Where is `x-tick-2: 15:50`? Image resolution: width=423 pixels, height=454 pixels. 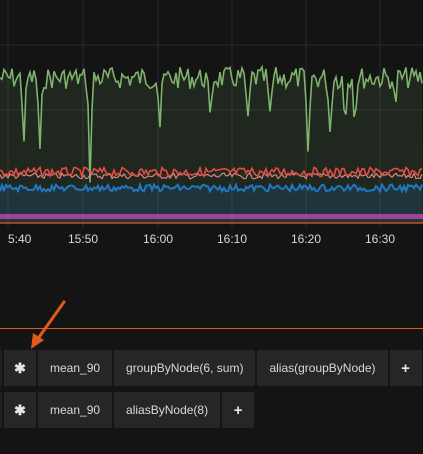
x-tick-2: 15:50 is located at coordinates (83, 239).